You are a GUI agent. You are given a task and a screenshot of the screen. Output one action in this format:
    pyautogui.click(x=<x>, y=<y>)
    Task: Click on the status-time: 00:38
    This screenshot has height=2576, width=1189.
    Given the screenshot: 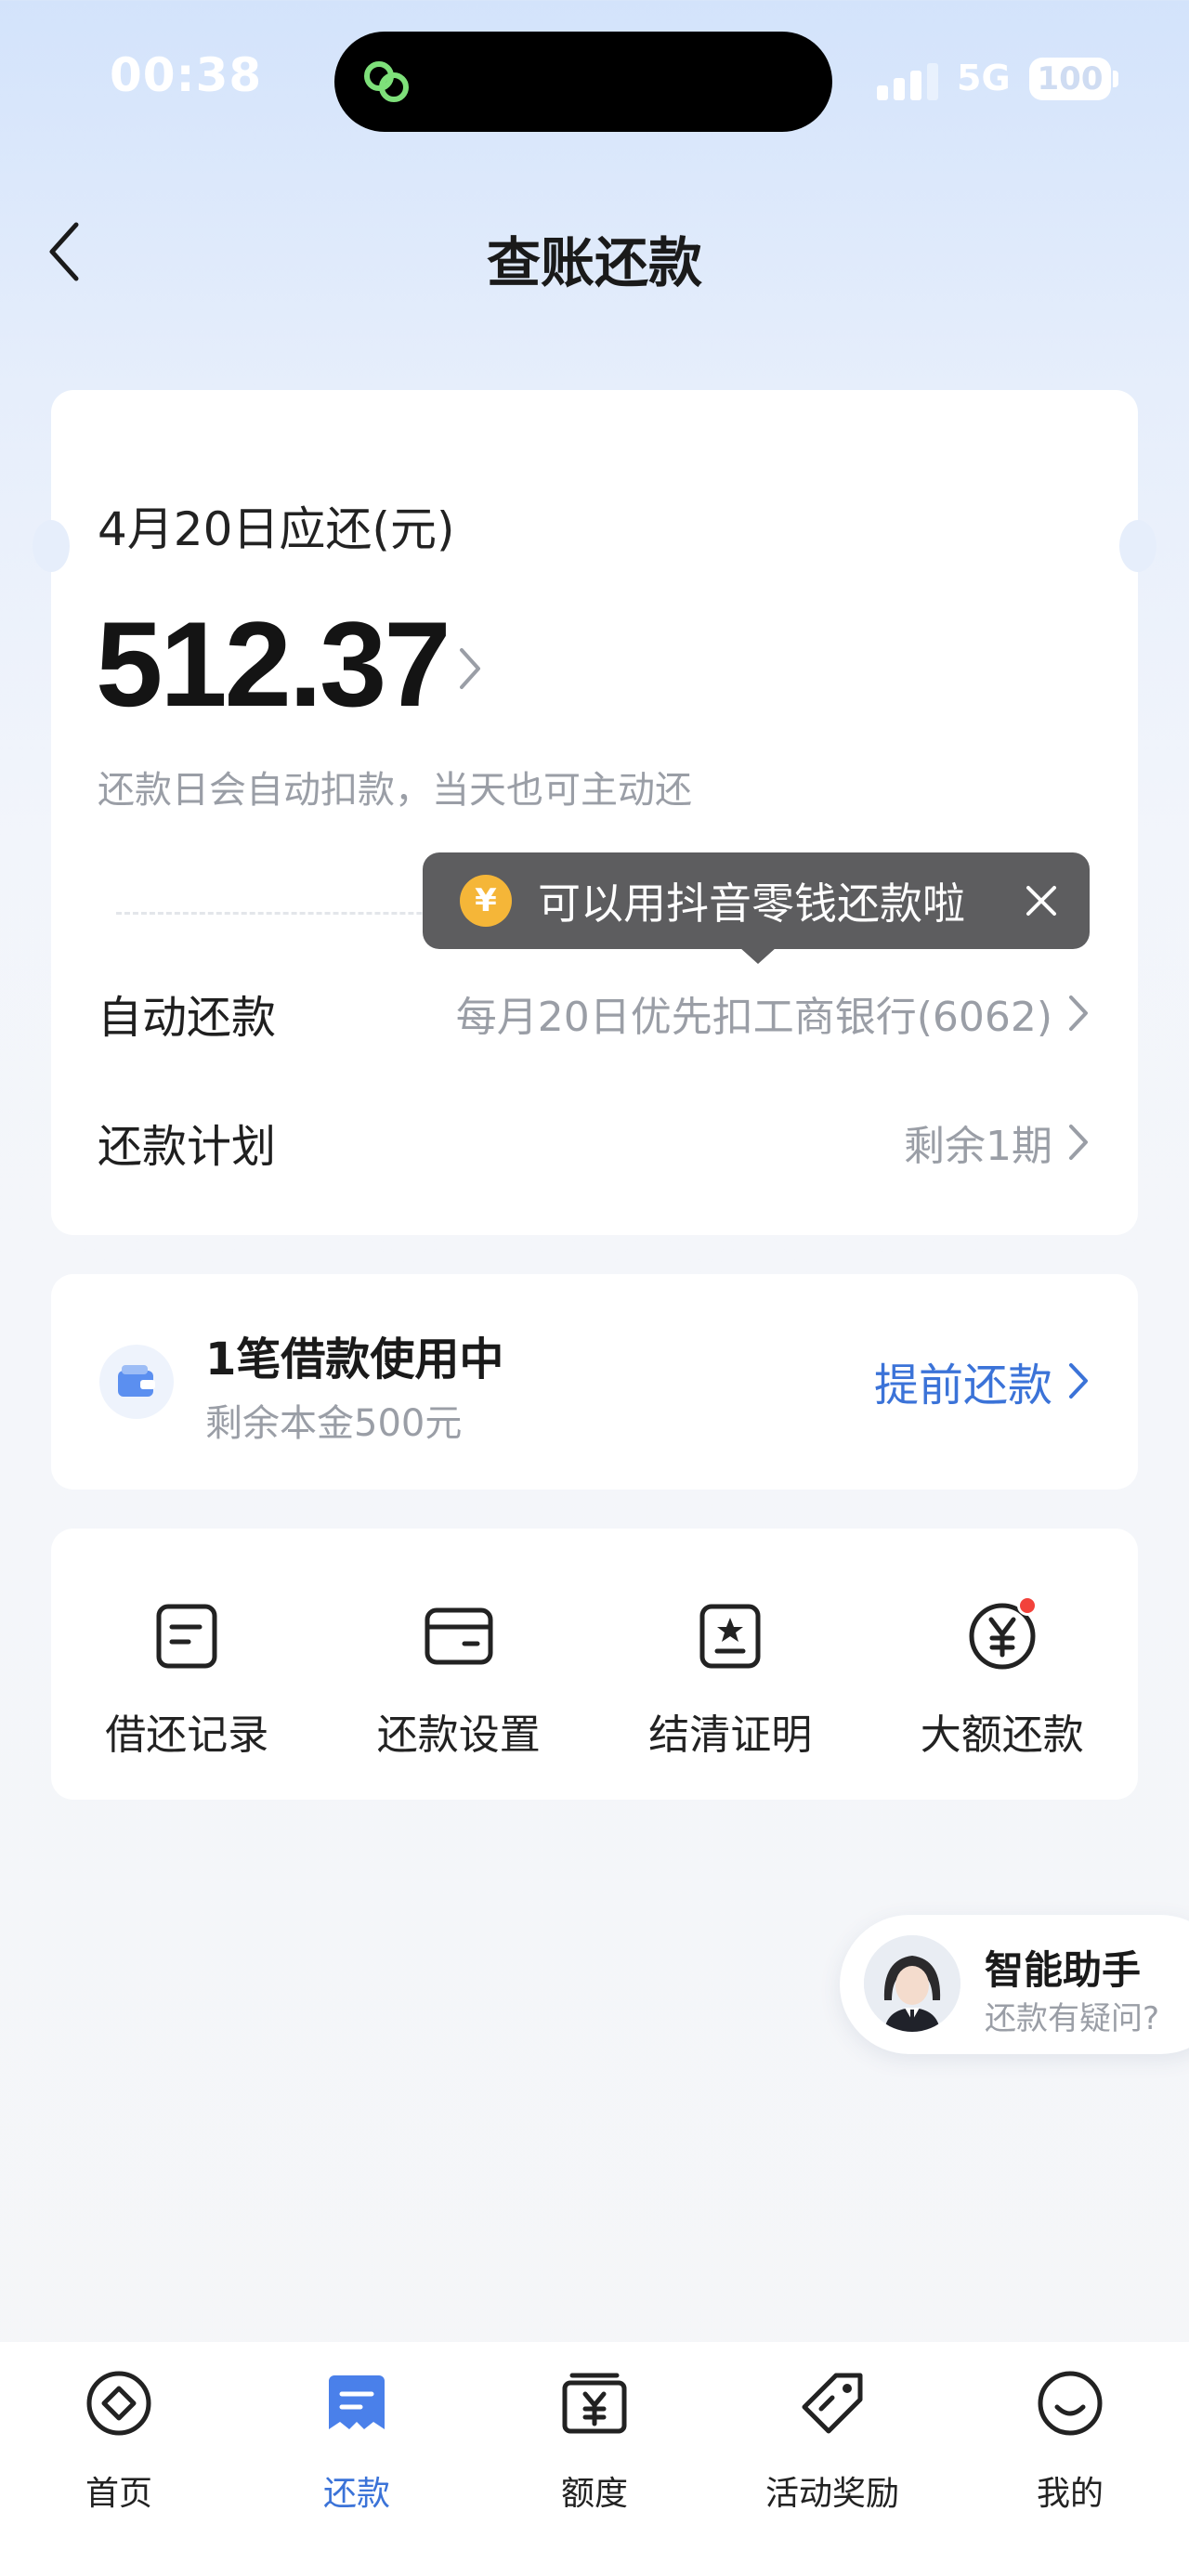 What is the action you would take?
    pyautogui.click(x=186, y=75)
    